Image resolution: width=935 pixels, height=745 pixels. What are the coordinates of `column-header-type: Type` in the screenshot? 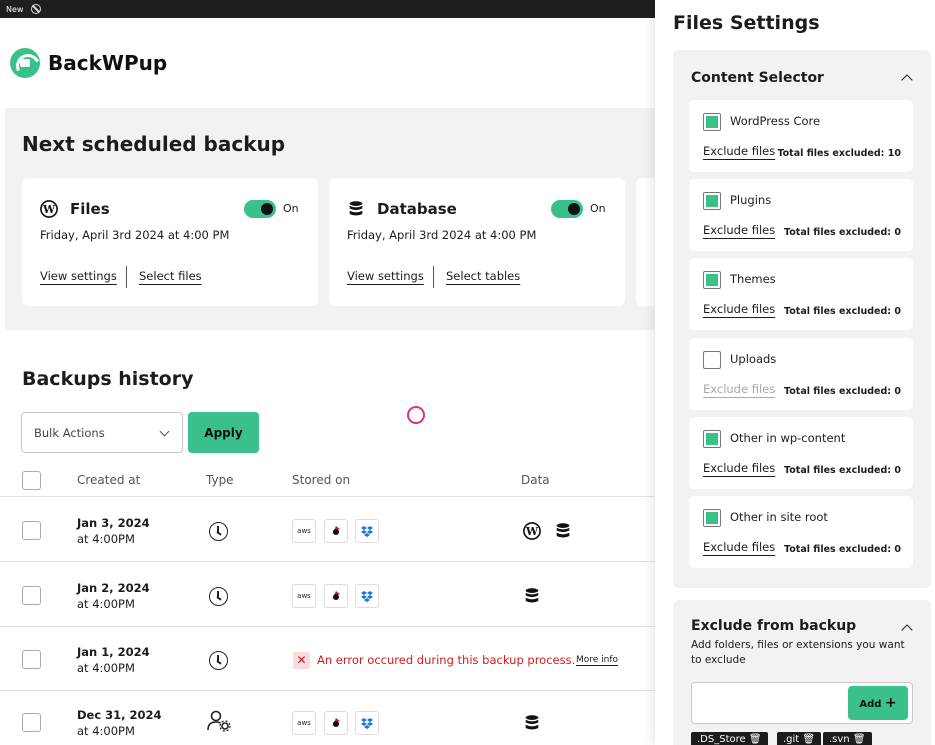 It's located at (220, 480).